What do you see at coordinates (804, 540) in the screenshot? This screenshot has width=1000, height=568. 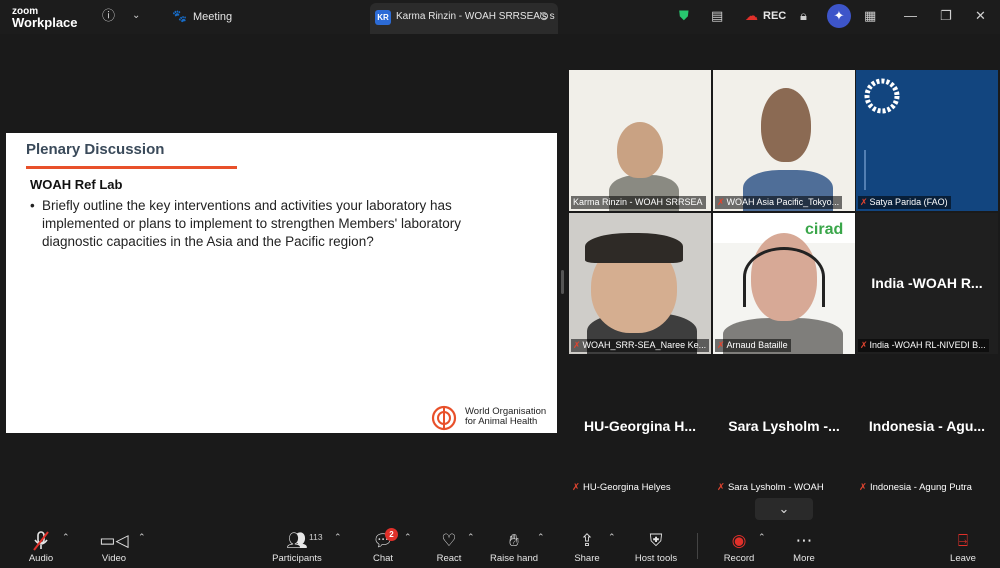 I see `more-icon: ⋯` at bounding box center [804, 540].